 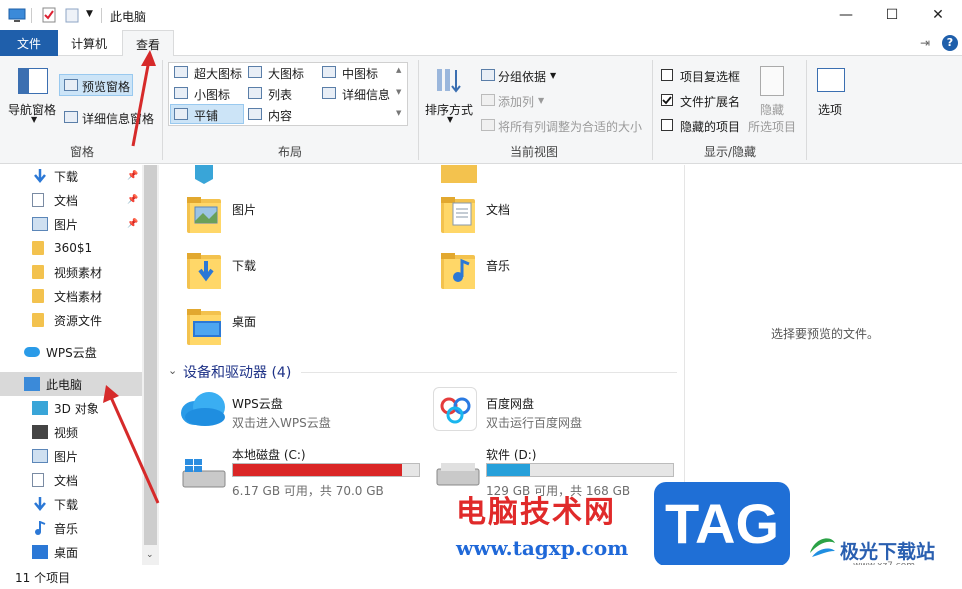 What do you see at coordinates (148, 58) in the screenshot?
I see `arrow-head` at bounding box center [148, 58].